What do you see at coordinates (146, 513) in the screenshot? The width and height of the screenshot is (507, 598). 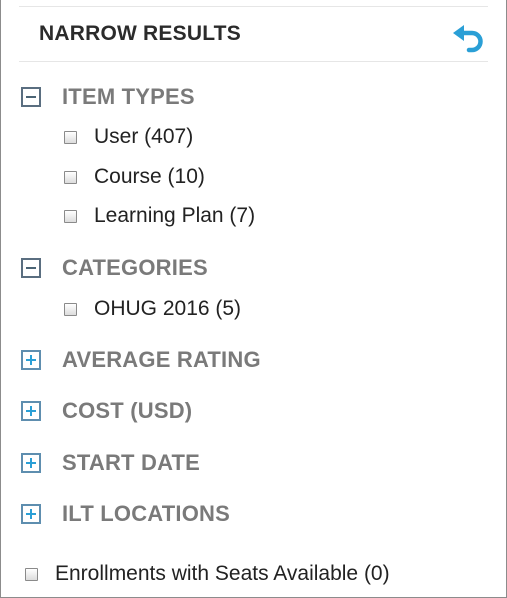 I see `section-title: ILT LOCATIONS` at bounding box center [146, 513].